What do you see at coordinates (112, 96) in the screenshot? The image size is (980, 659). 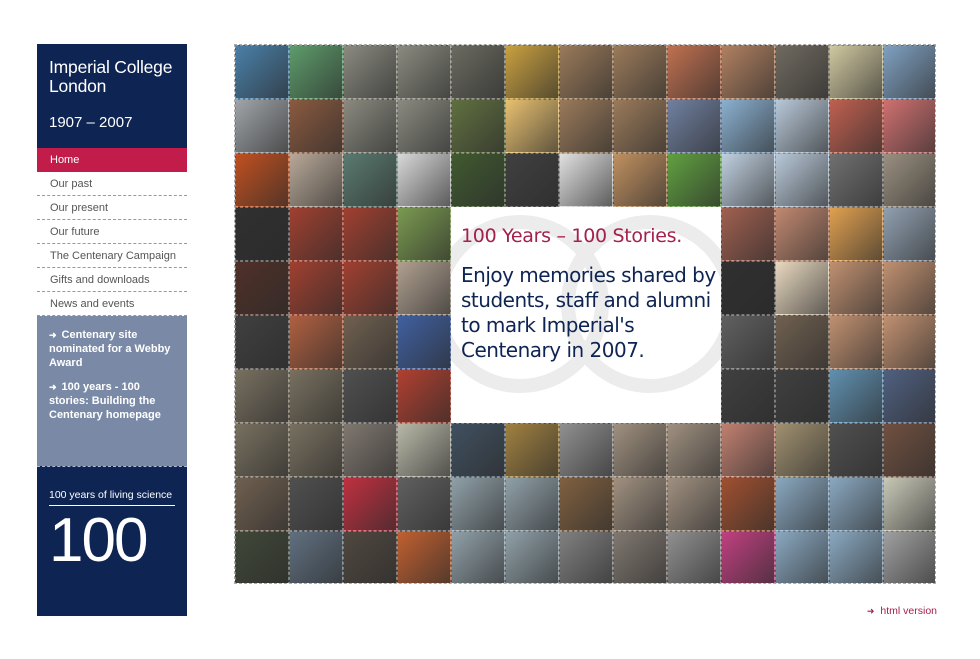 I see `brand-logo: Imperial College London 1907 – 2007` at bounding box center [112, 96].